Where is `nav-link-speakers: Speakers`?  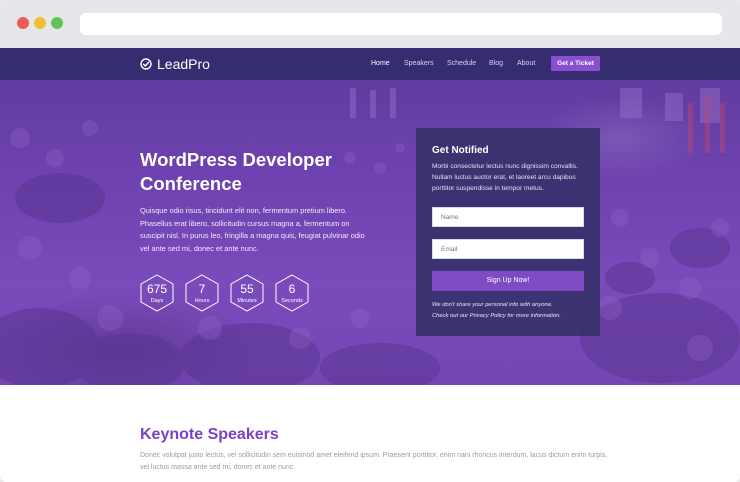 nav-link-speakers: Speakers is located at coordinates (419, 63).